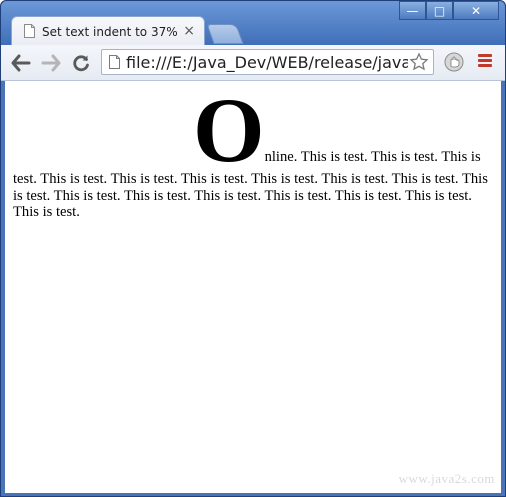 This screenshot has width=506, height=497. I want to click on reload-icon, so click(81, 63).